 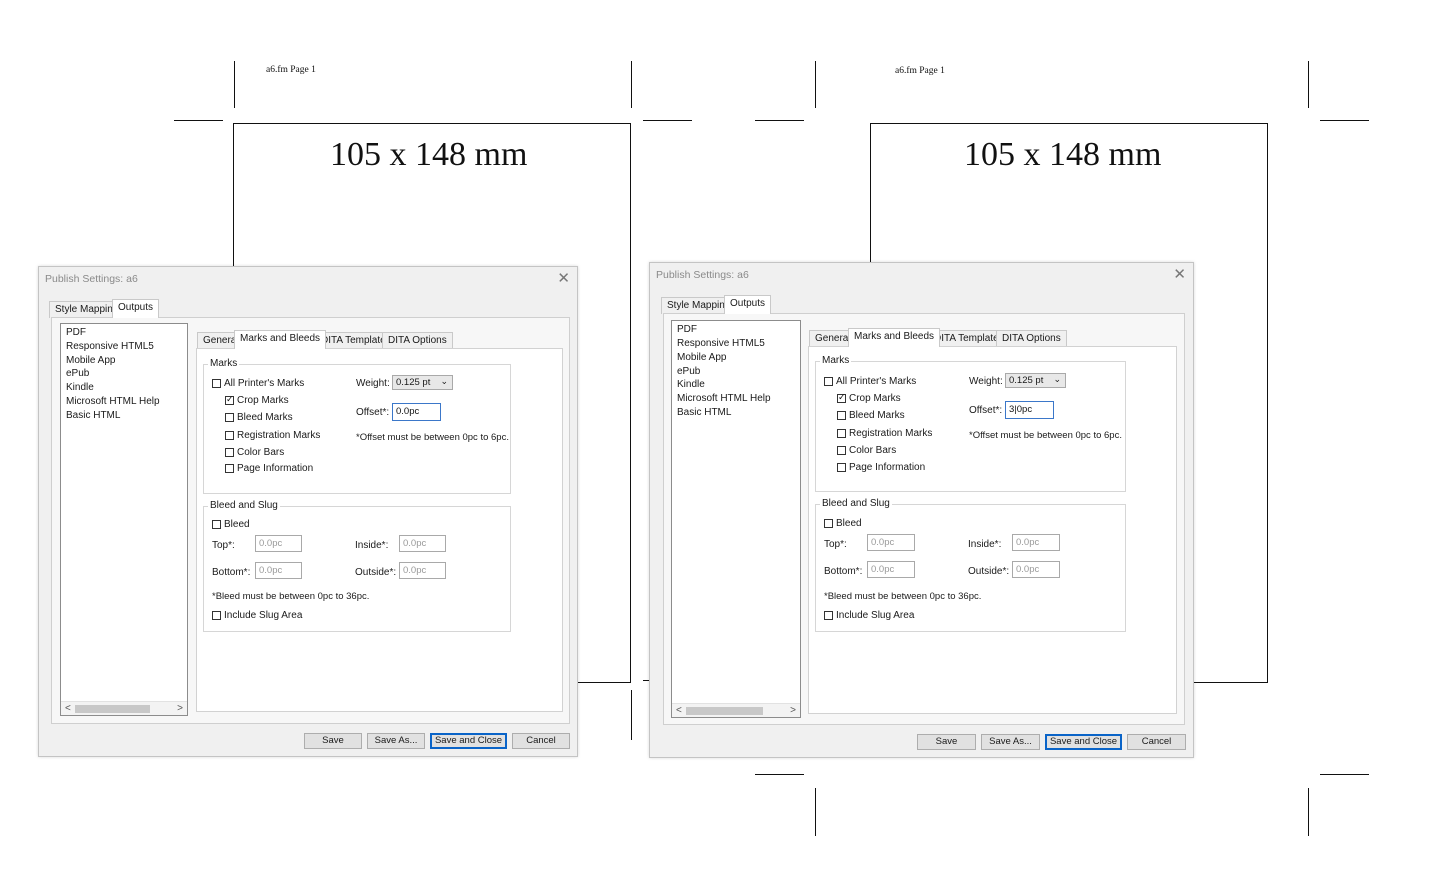 I want to click on offset-input: 3|0pc, so click(x=1029, y=410).